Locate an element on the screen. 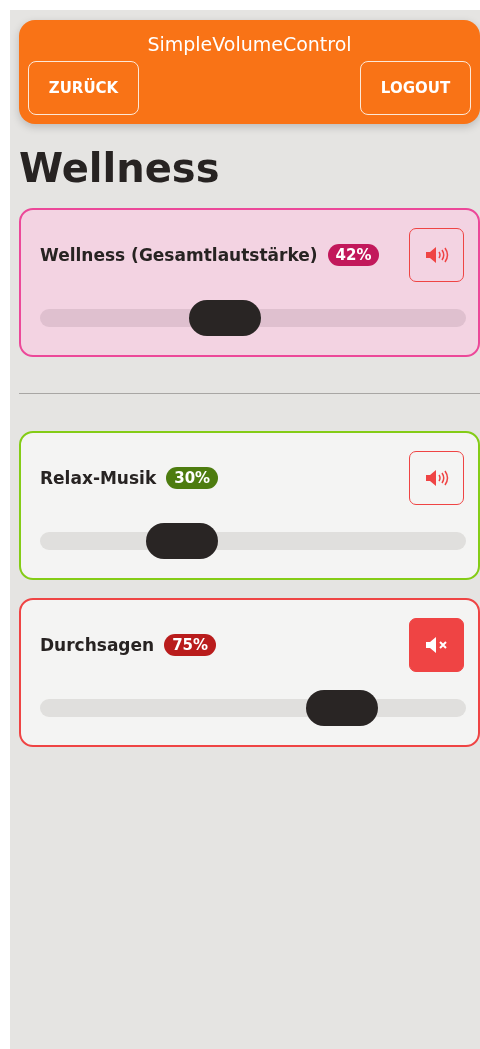  channel-name: Wellness (Gesamtlautstärke) is located at coordinates (179, 255).